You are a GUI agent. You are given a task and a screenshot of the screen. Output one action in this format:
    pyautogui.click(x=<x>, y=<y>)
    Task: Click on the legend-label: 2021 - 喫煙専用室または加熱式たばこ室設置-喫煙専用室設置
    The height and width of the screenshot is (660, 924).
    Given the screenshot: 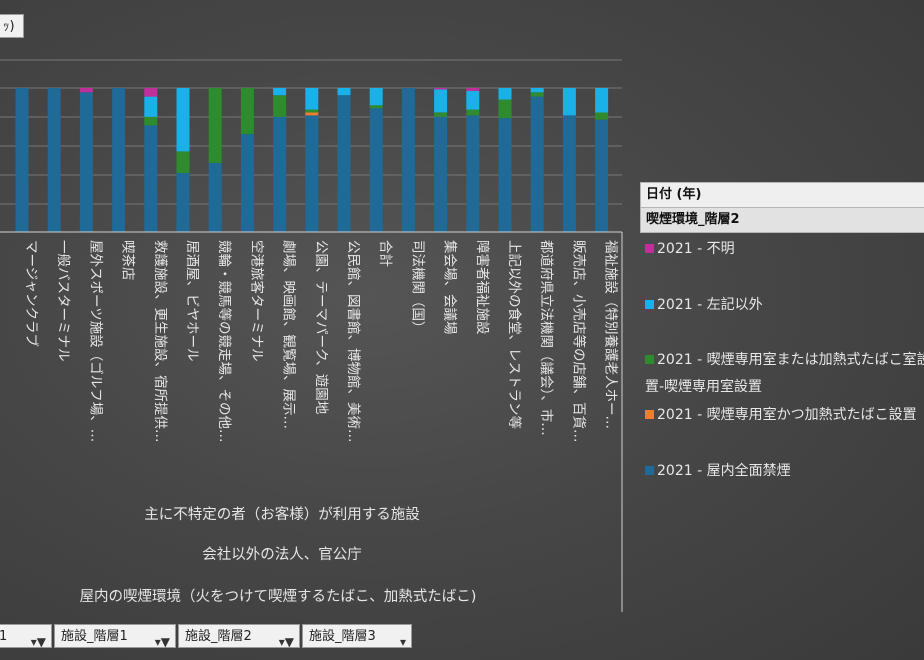 What is the action you would take?
    pyautogui.click(x=784, y=373)
    